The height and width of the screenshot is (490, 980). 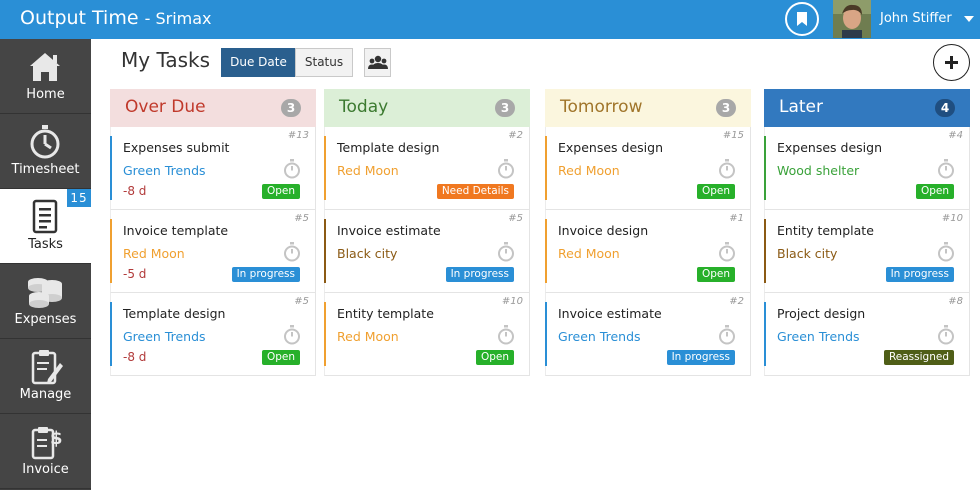 I want to click on task-card: #8 Project design Green Trends Reassigned, so click(x=867, y=334).